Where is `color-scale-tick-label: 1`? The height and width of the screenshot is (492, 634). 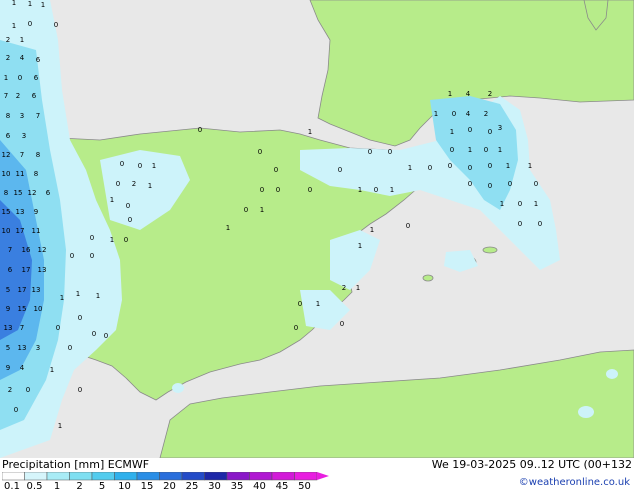 color-scale-tick-label: 1 is located at coordinates (57, 486).